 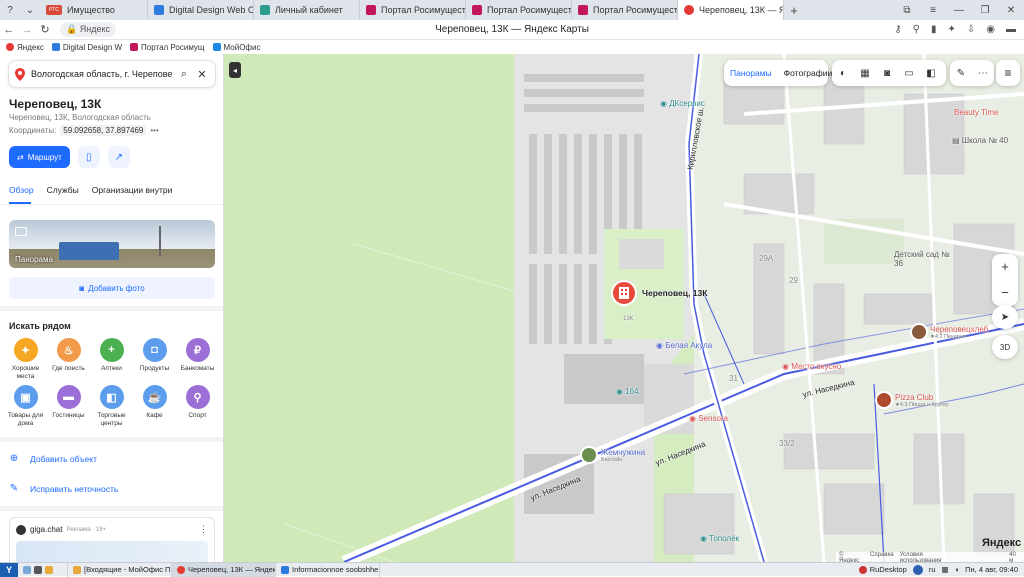 What do you see at coordinates (914, 397) in the screenshot?
I see `poi-label: Pizza Club` at bounding box center [914, 397].